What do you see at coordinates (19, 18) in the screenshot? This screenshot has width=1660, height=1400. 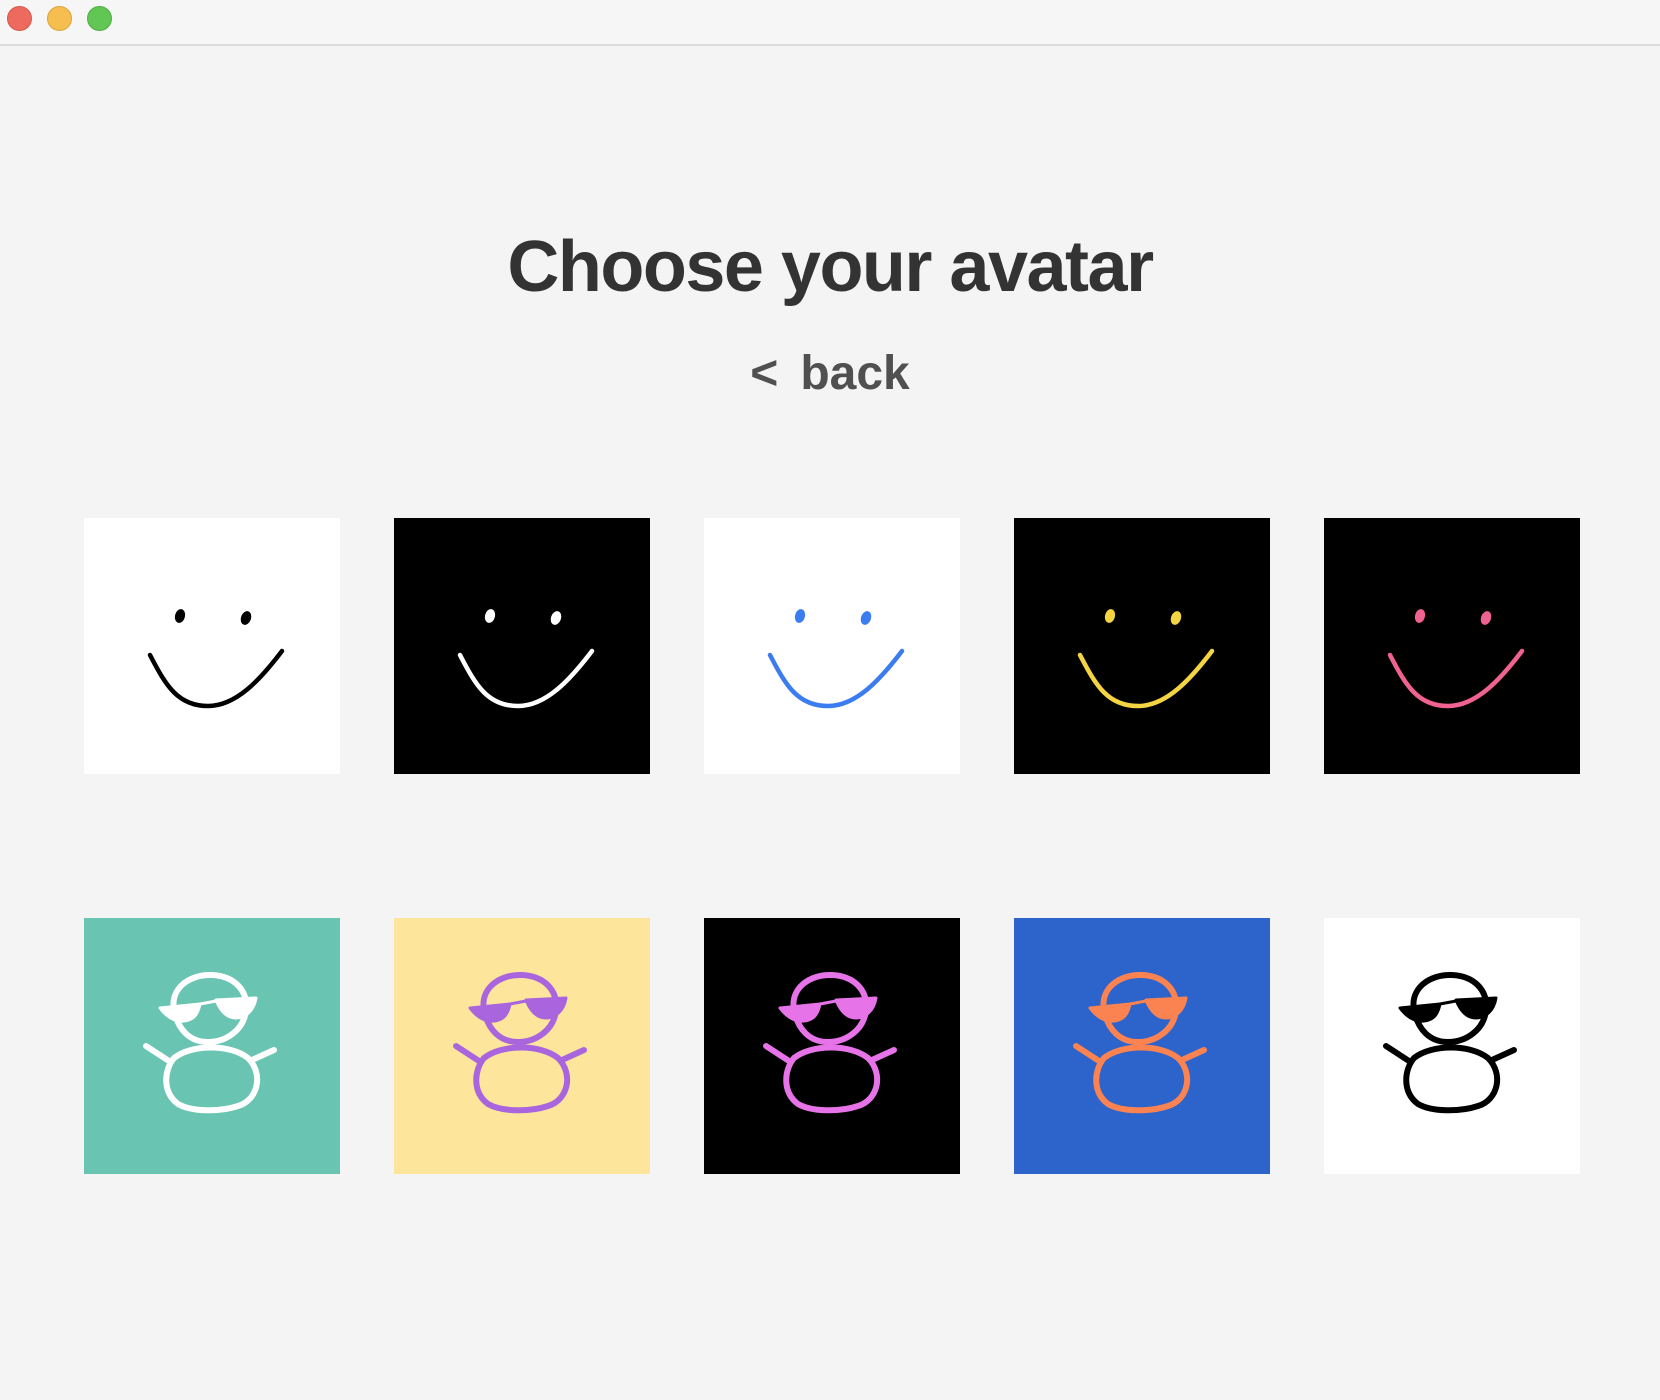 I see `close-window-button` at bounding box center [19, 18].